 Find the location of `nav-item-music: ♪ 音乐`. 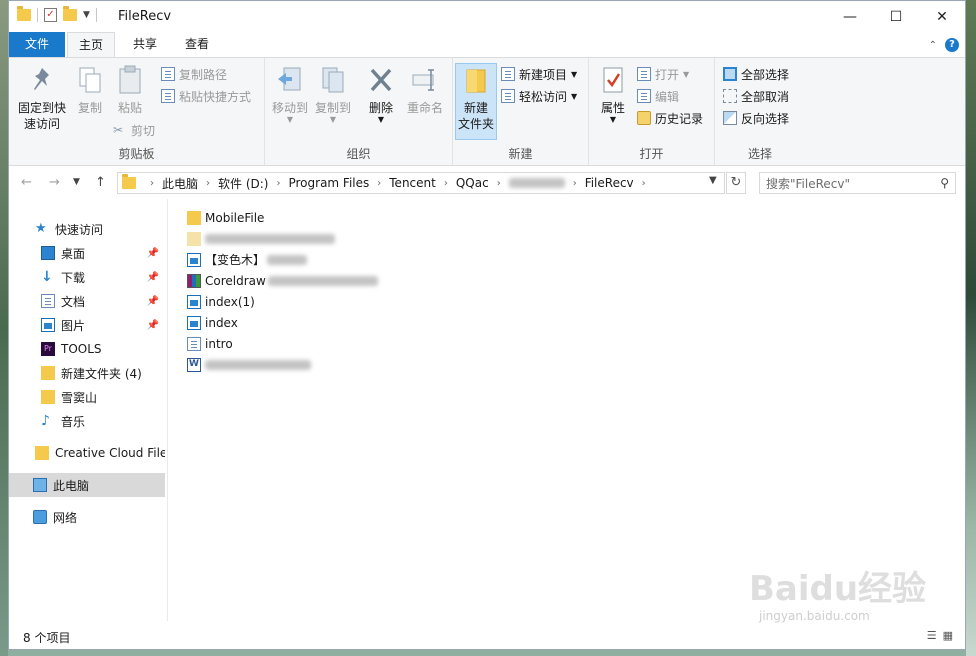

nav-item-music: ♪ 音乐 is located at coordinates (87, 421).